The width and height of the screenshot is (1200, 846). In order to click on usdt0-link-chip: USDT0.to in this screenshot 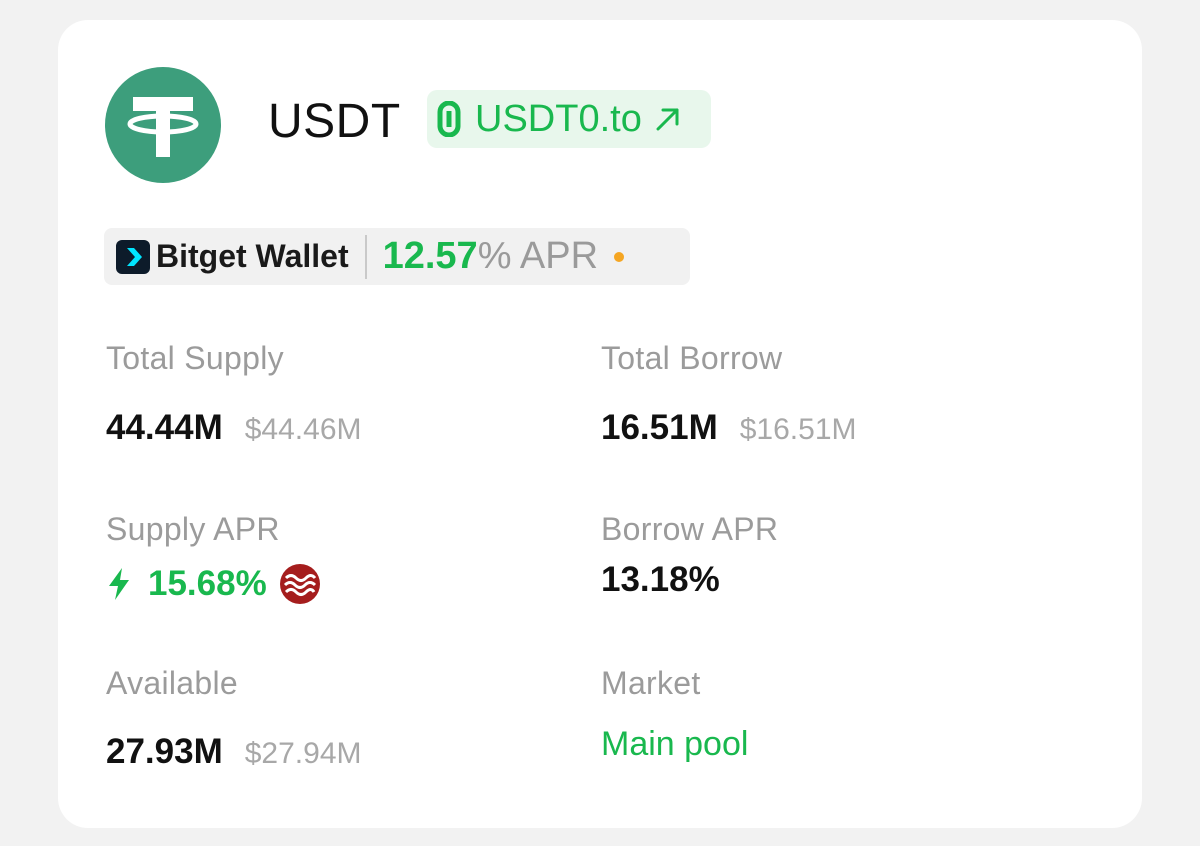, I will do `click(569, 119)`.